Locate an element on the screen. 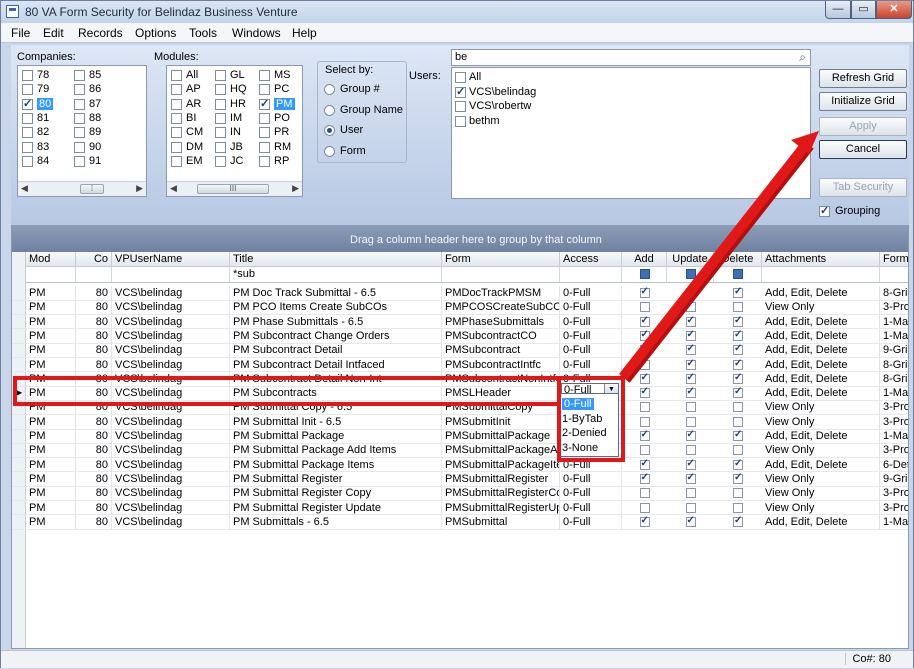 The image size is (914, 669). cell-form: PMSubcontract is located at coordinates (501, 350).